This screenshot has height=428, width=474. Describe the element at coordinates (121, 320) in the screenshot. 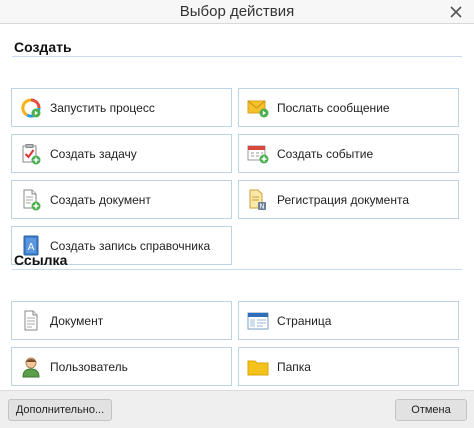

I see `tile-link-document: Документ` at that location.